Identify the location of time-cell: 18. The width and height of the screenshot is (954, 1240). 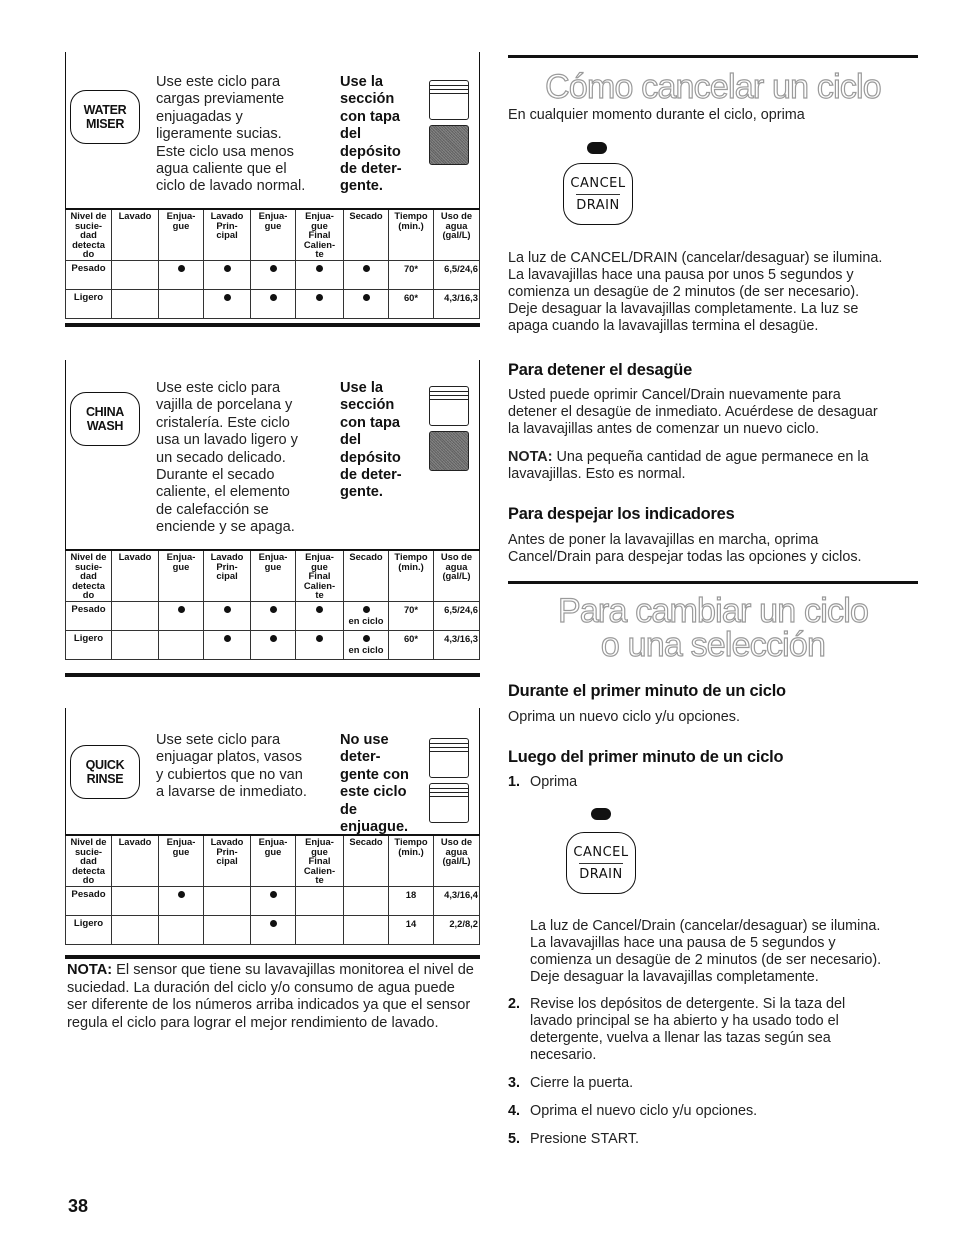
(411, 900).